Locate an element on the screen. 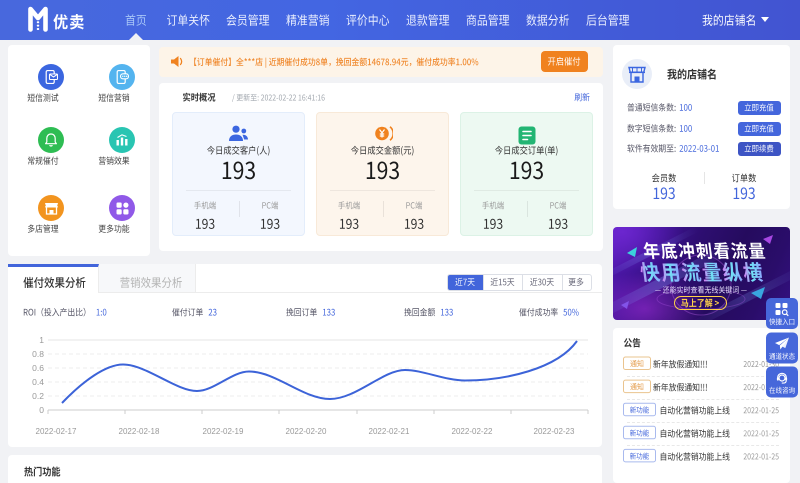 The height and width of the screenshot is (483, 800). svg-text: 1 is located at coordinates (41, 340).